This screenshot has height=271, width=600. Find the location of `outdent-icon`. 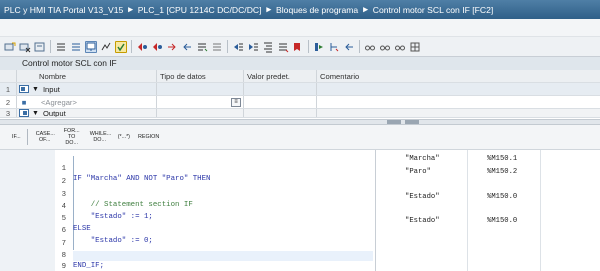

outdent-icon is located at coordinates (283, 47).